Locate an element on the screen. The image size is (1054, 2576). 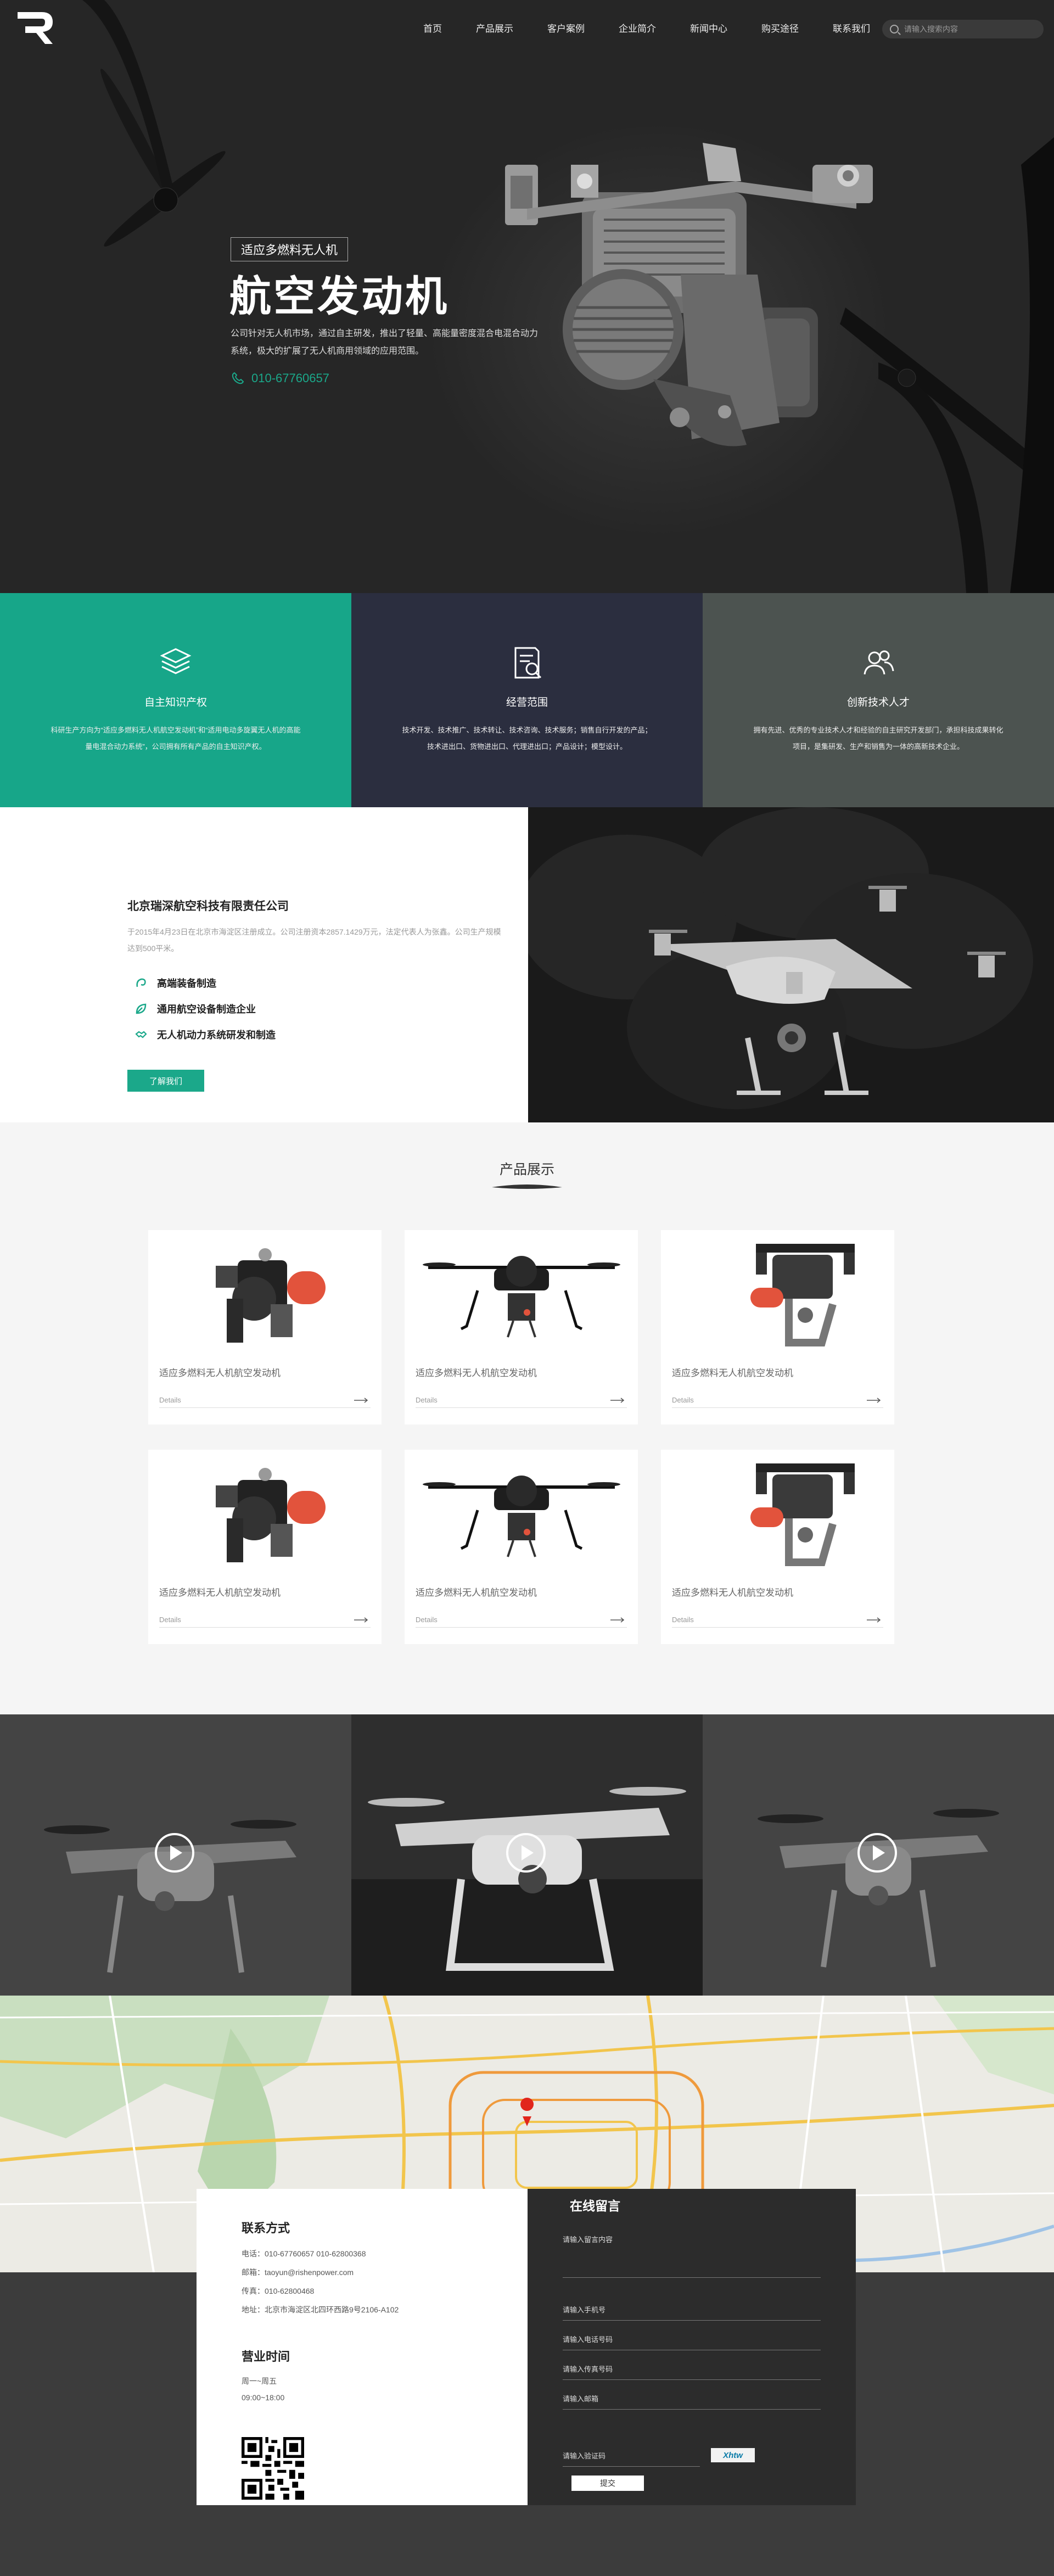
logo-text: URKE is located at coordinates (23, 22).